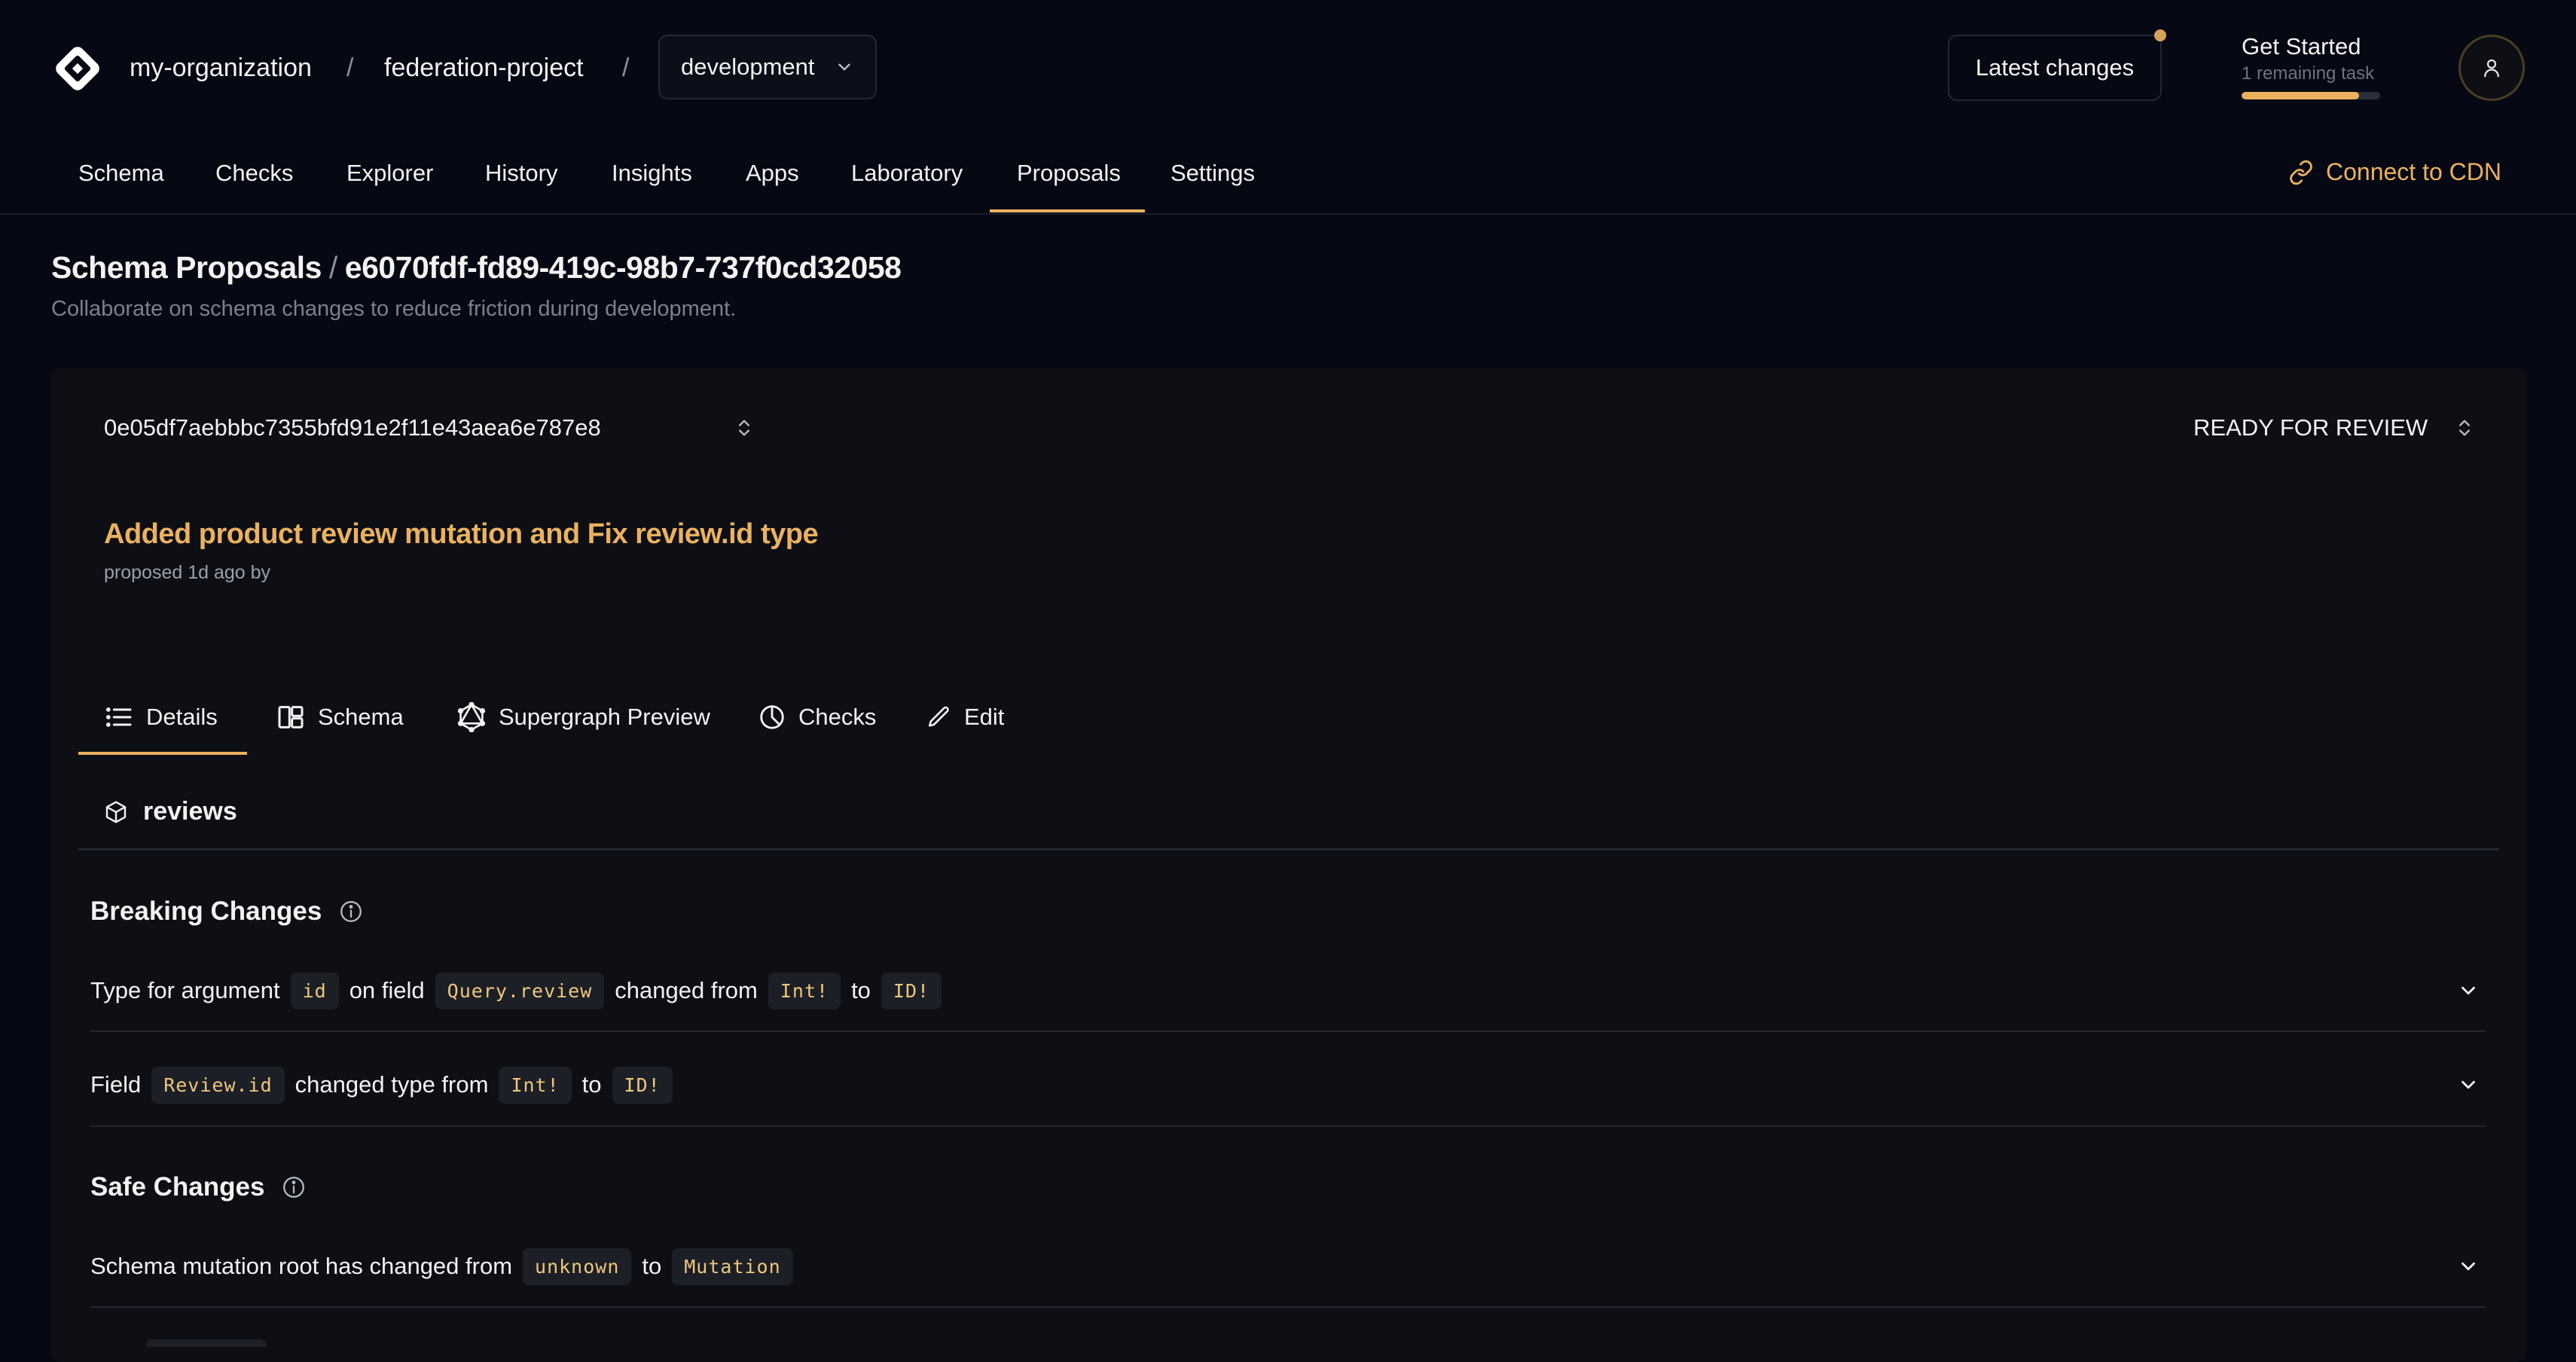 The width and height of the screenshot is (2576, 1362). Describe the element at coordinates (178, 1187) in the screenshot. I see `safe-changes-label: Safe Changes` at that location.